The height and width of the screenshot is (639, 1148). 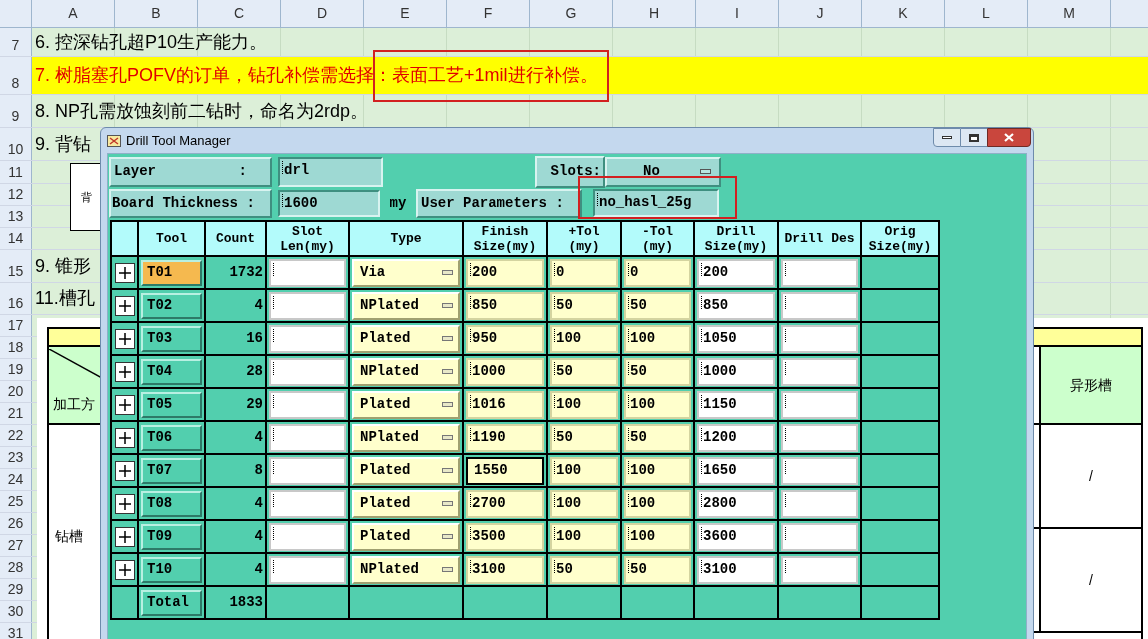 What do you see at coordinates (16, 523) in the screenshot?
I see `row-header: 26` at bounding box center [16, 523].